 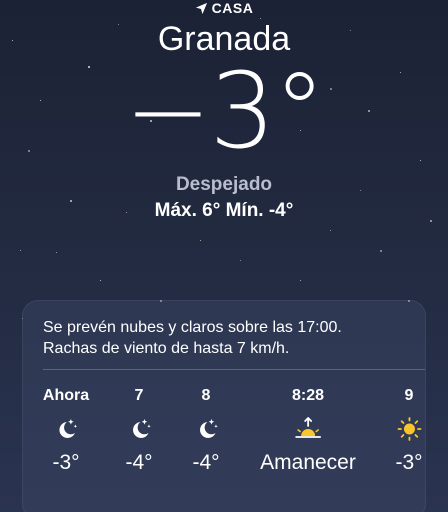 I want to click on hour-label: 7, so click(x=139, y=395).